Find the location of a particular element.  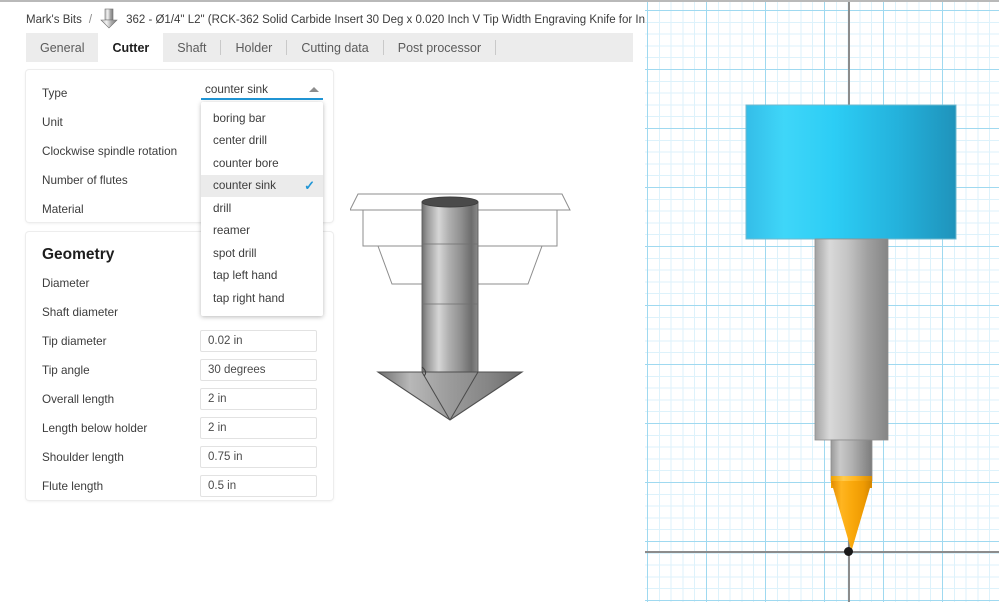

dropdown-option-label: reamer is located at coordinates (232, 231).